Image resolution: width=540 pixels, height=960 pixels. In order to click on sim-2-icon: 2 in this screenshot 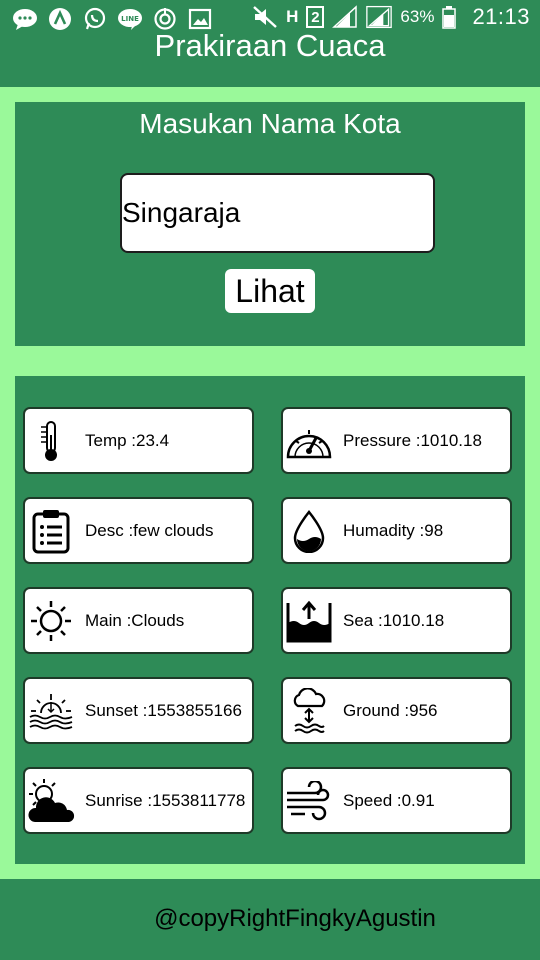, I will do `click(315, 17)`.